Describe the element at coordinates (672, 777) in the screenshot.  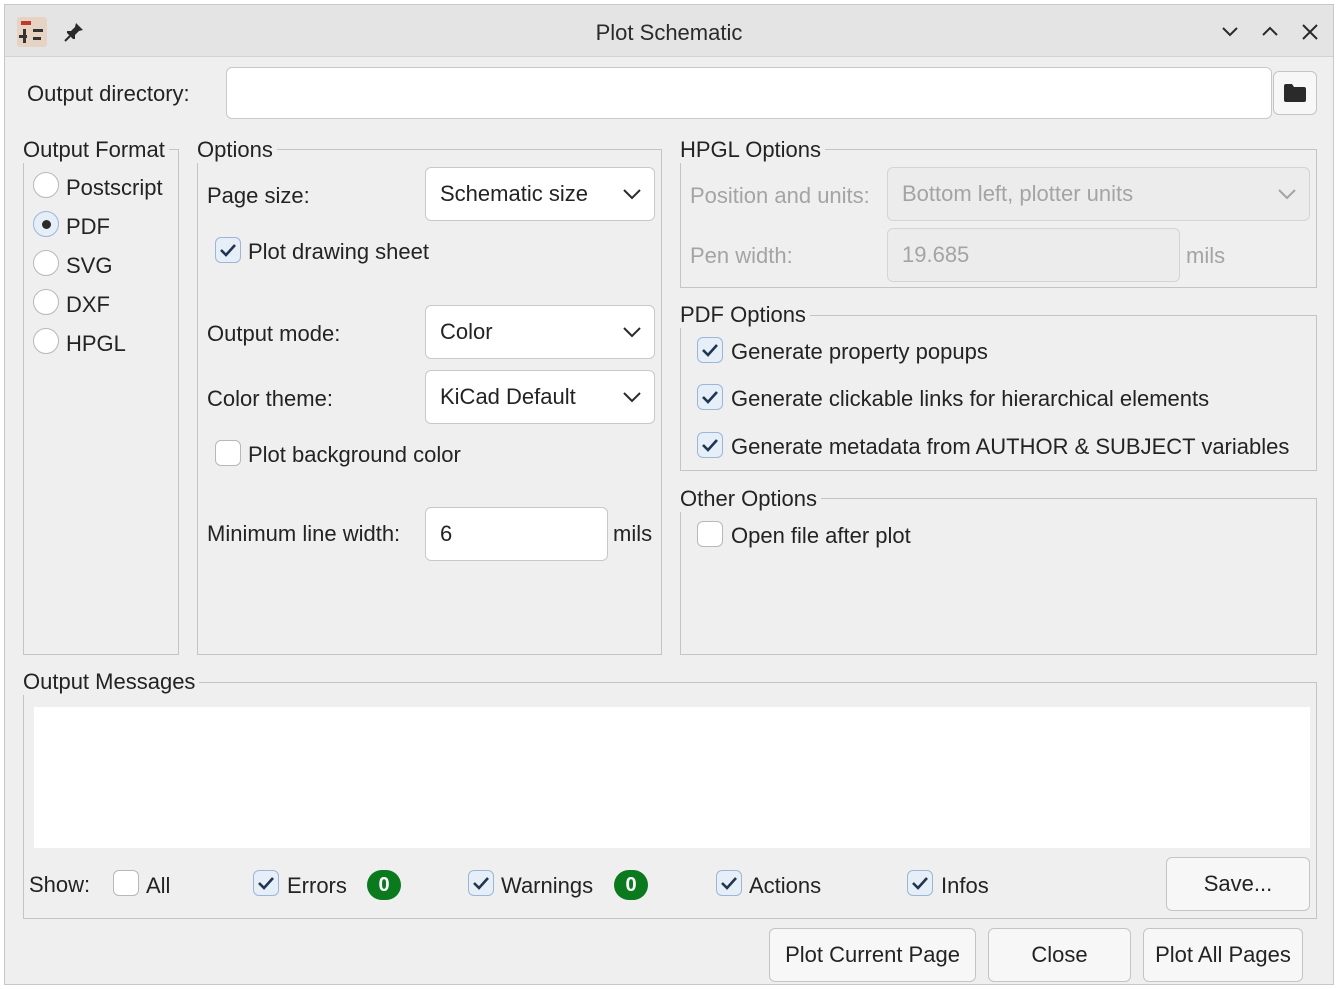
I see `output-messages-panel` at that location.